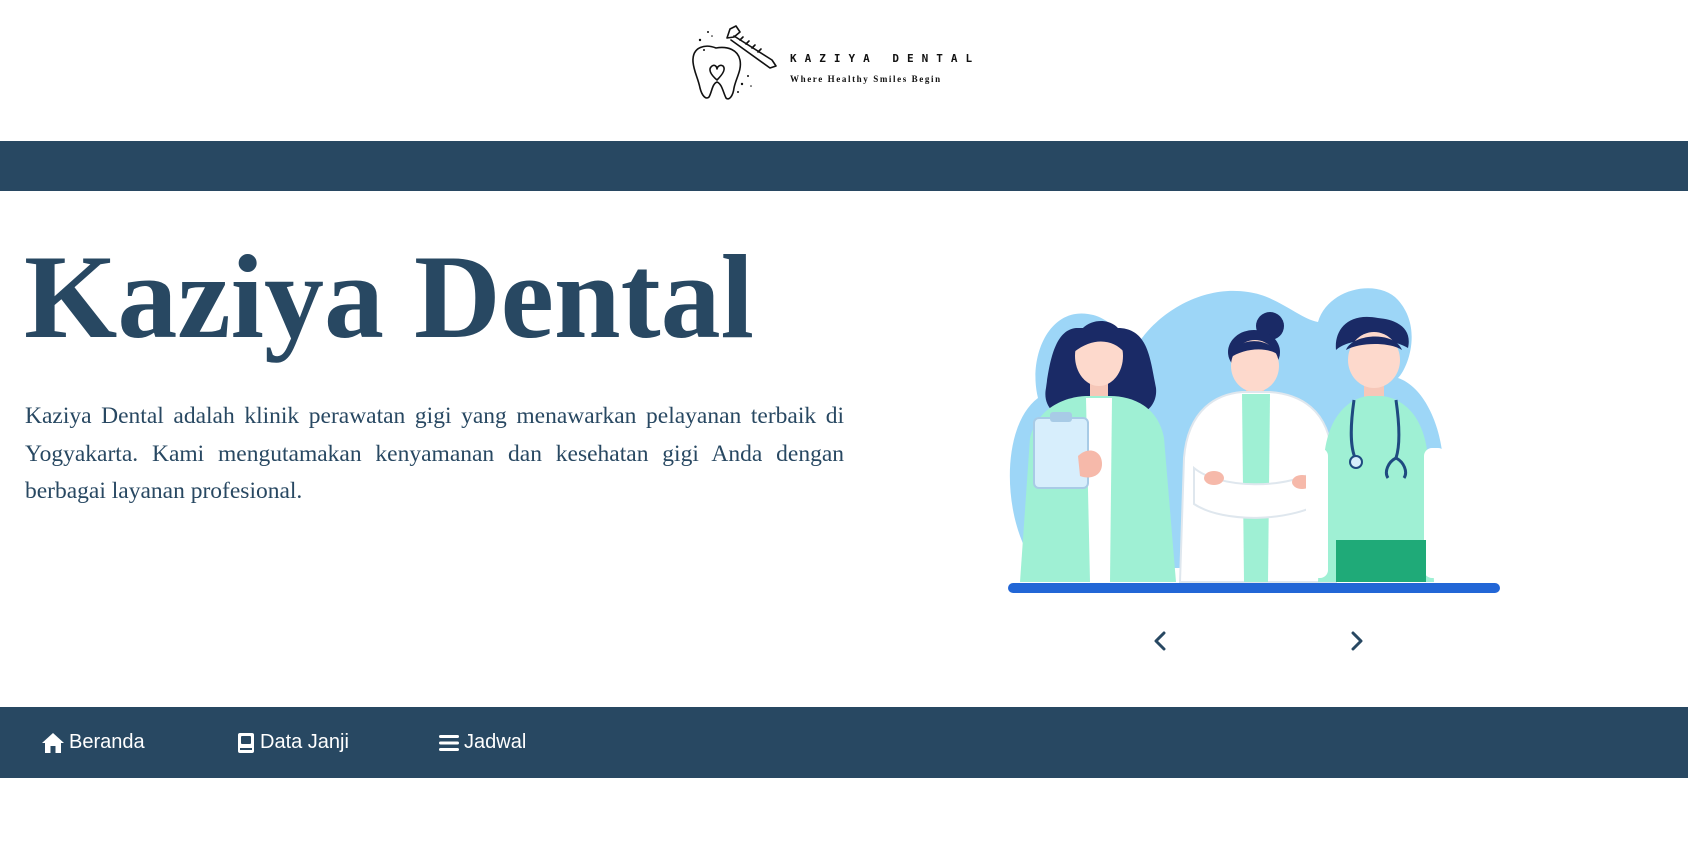 The width and height of the screenshot is (1688, 844). What do you see at coordinates (246, 742) in the screenshot?
I see `book-icon` at bounding box center [246, 742].